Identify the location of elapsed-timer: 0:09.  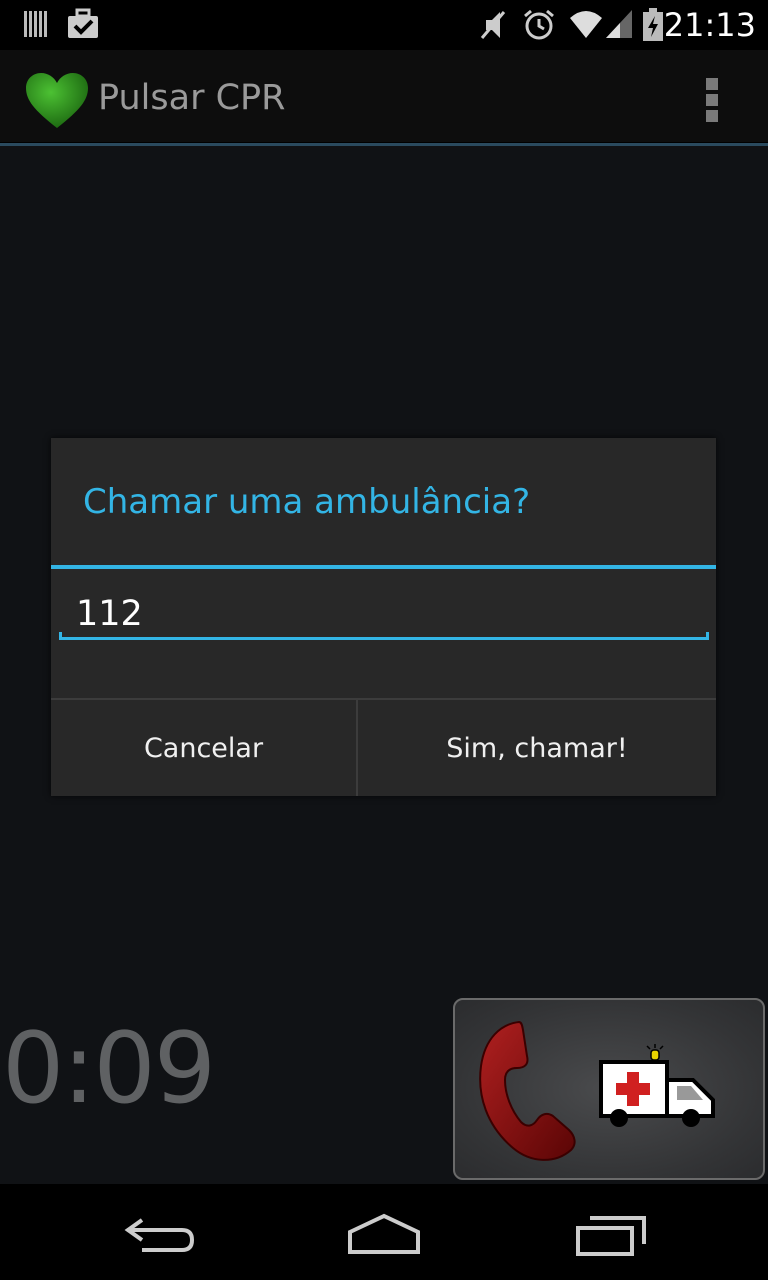
(109, 1069).